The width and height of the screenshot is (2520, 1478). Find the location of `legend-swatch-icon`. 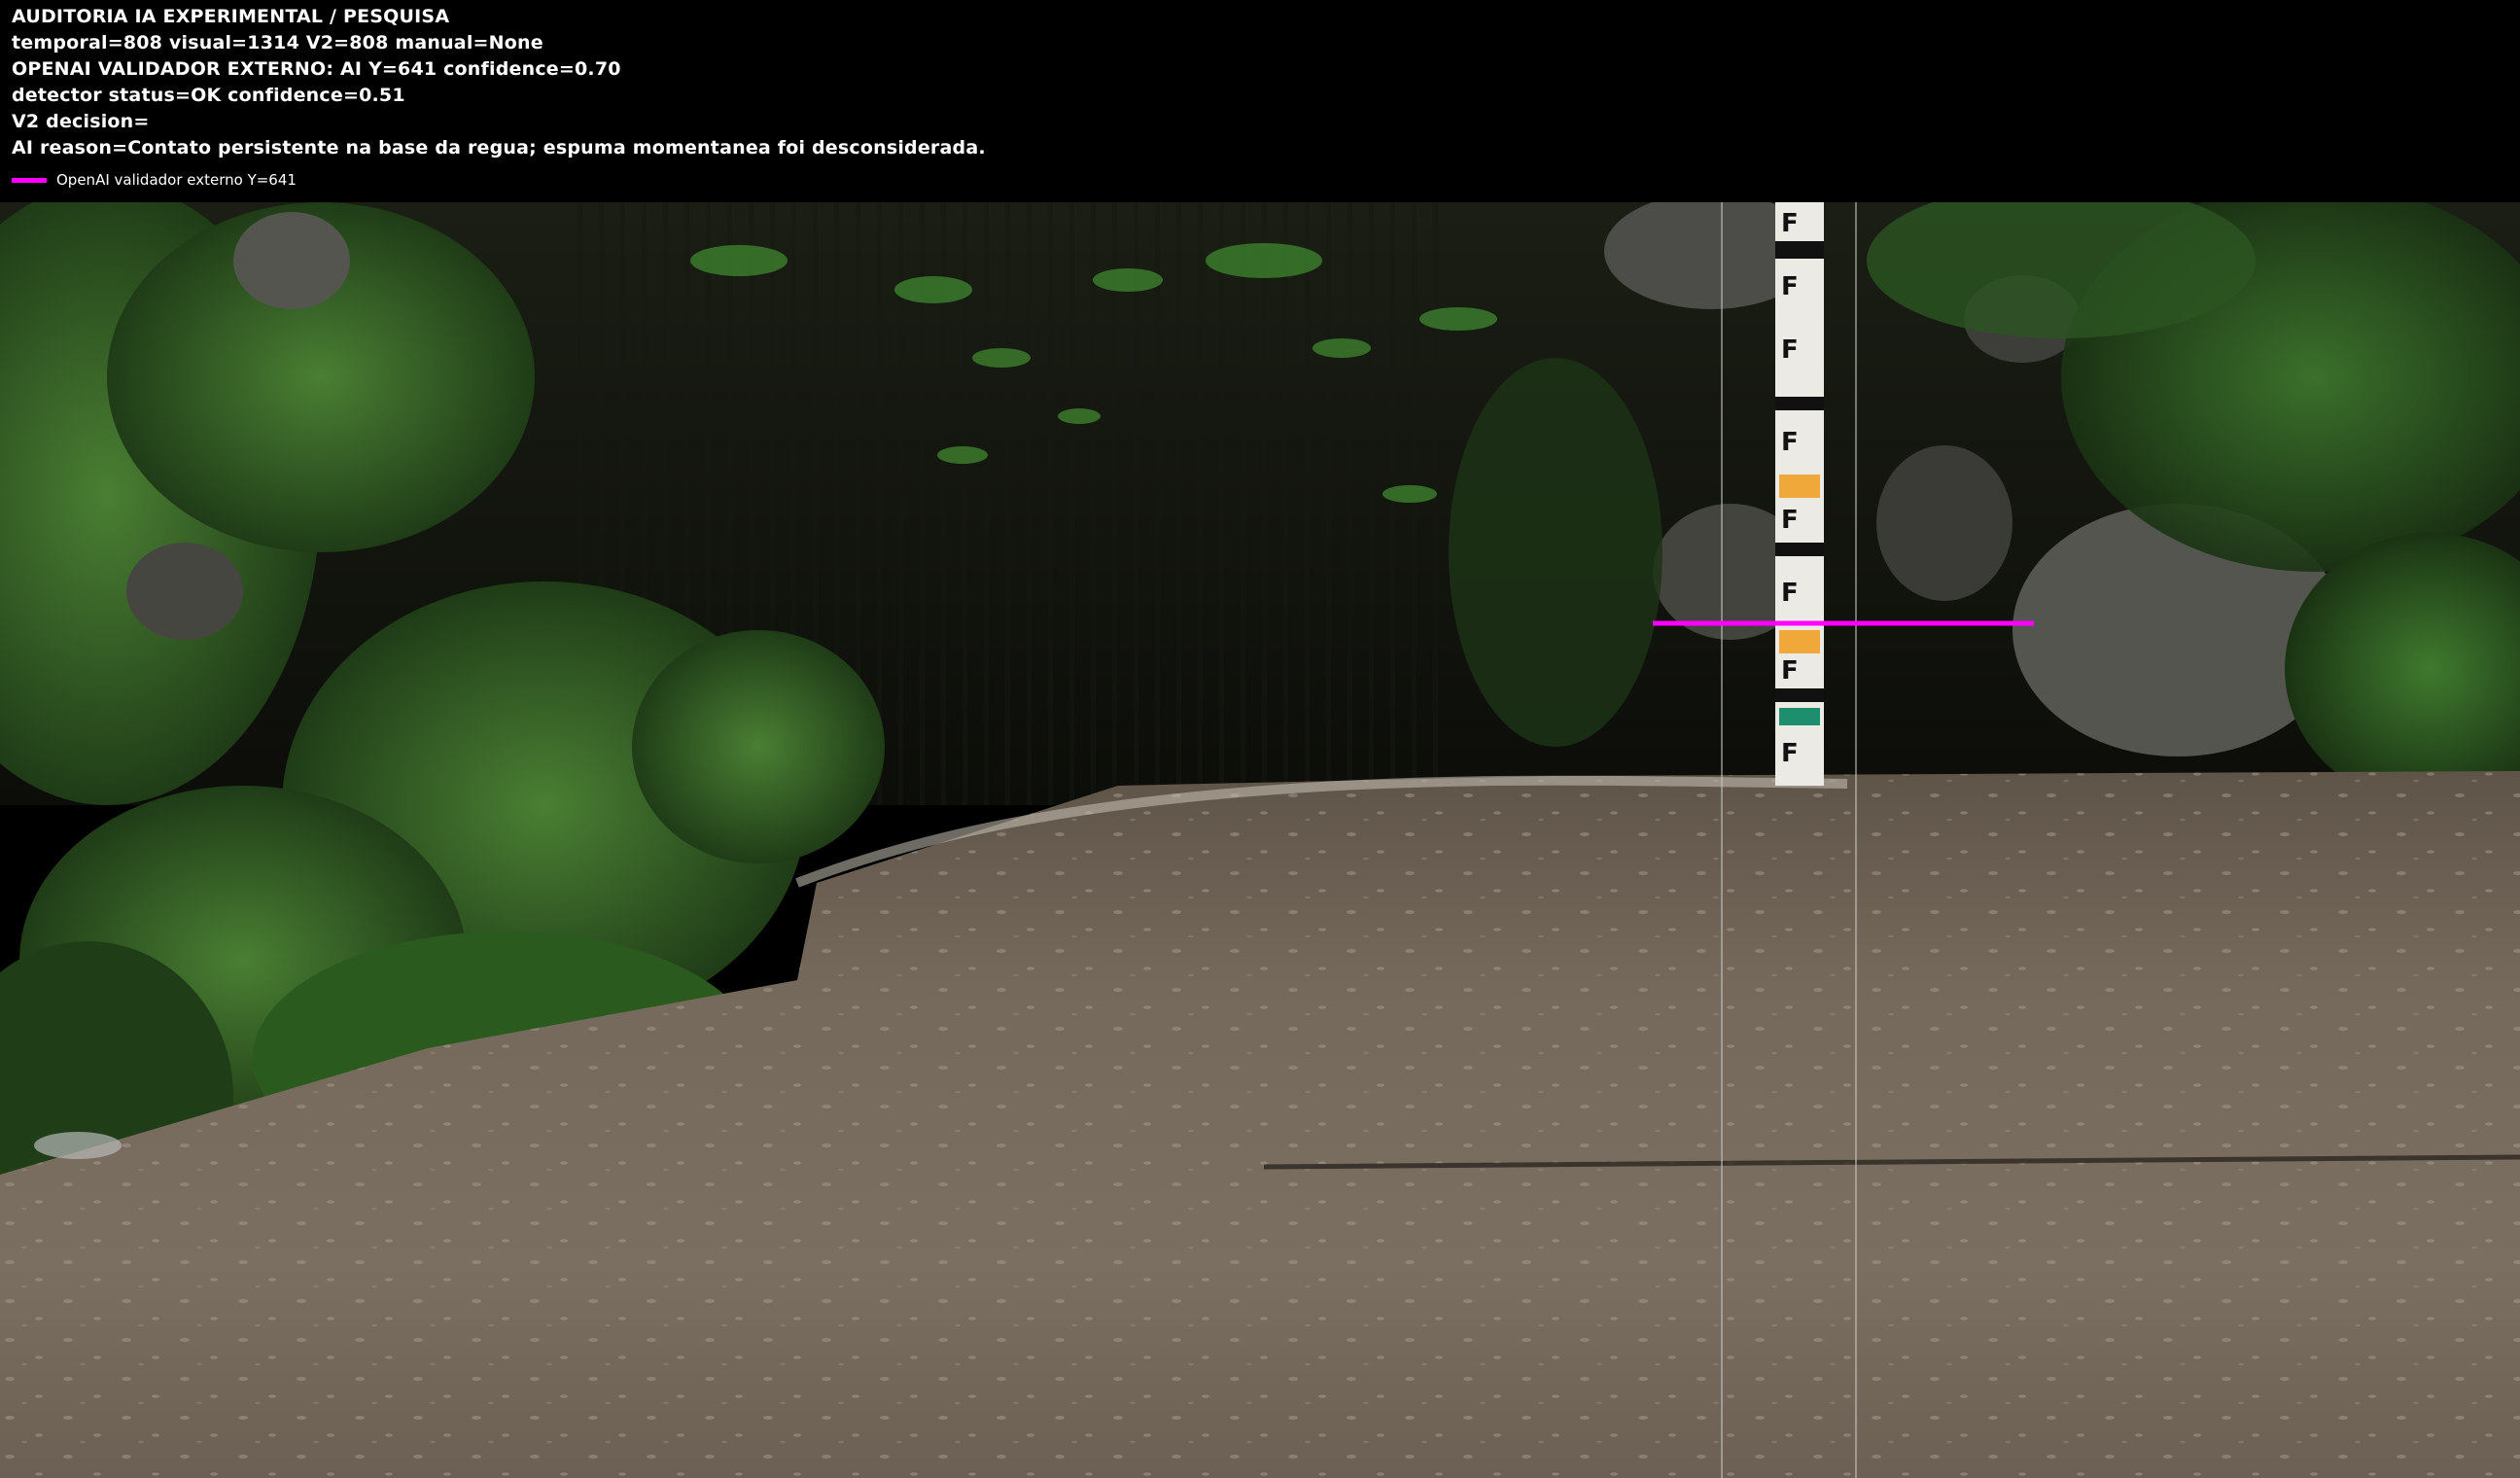

legend-swatch-icon is located at coordinates (29, 180).